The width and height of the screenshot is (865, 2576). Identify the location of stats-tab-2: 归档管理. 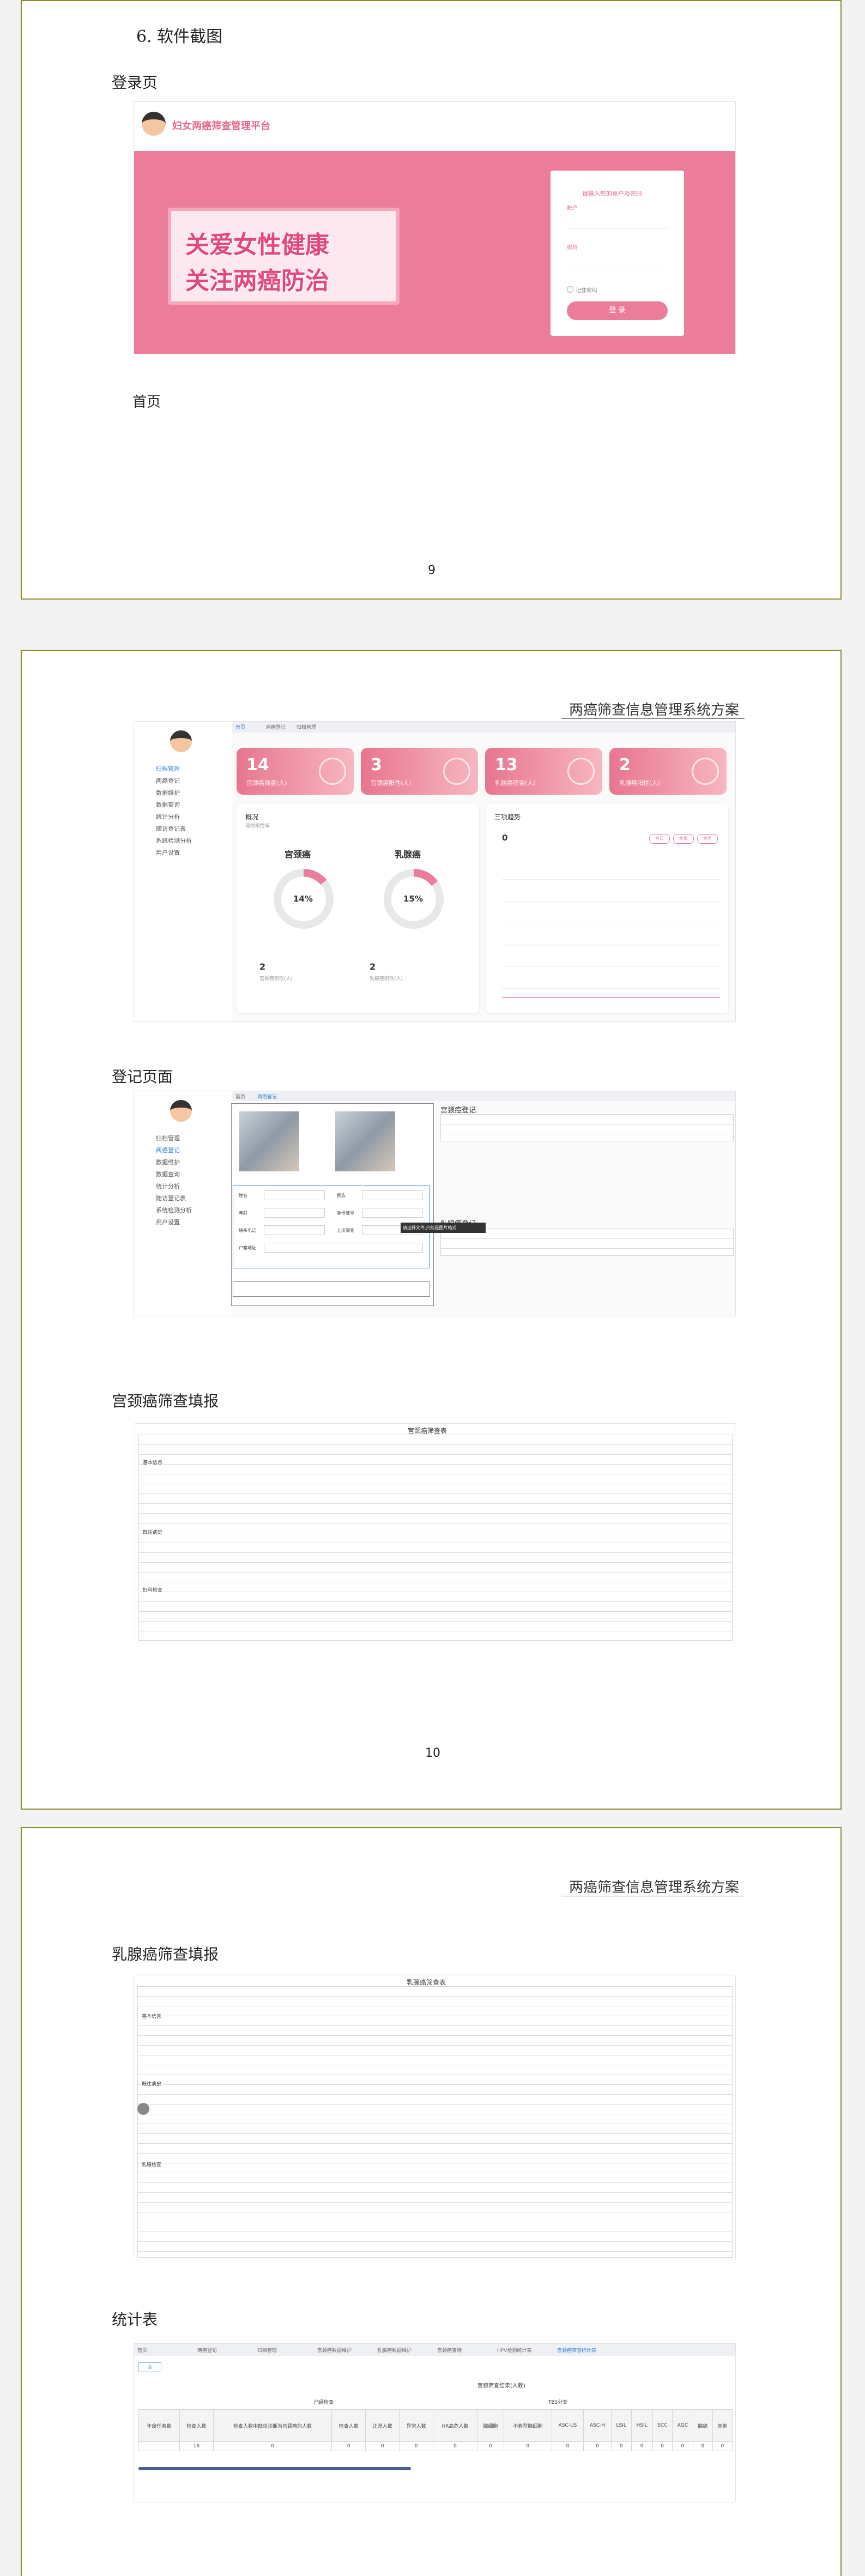
(267, 2350).